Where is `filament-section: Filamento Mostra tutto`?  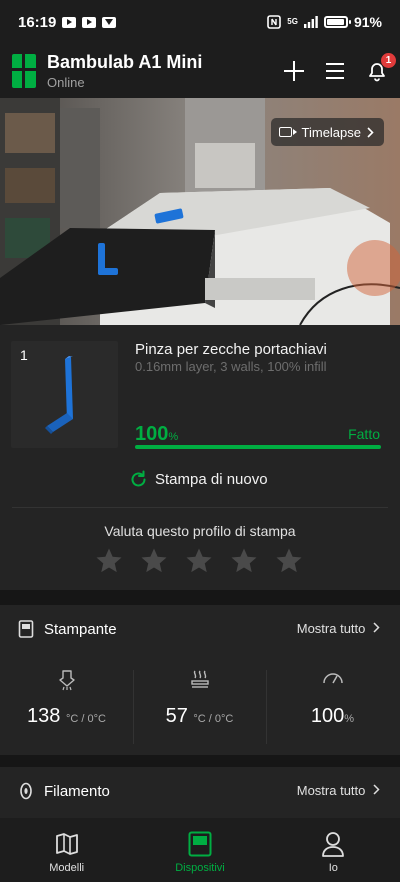
filament-section: Filamento Mostra tutto is located at coordinates (200, 792).